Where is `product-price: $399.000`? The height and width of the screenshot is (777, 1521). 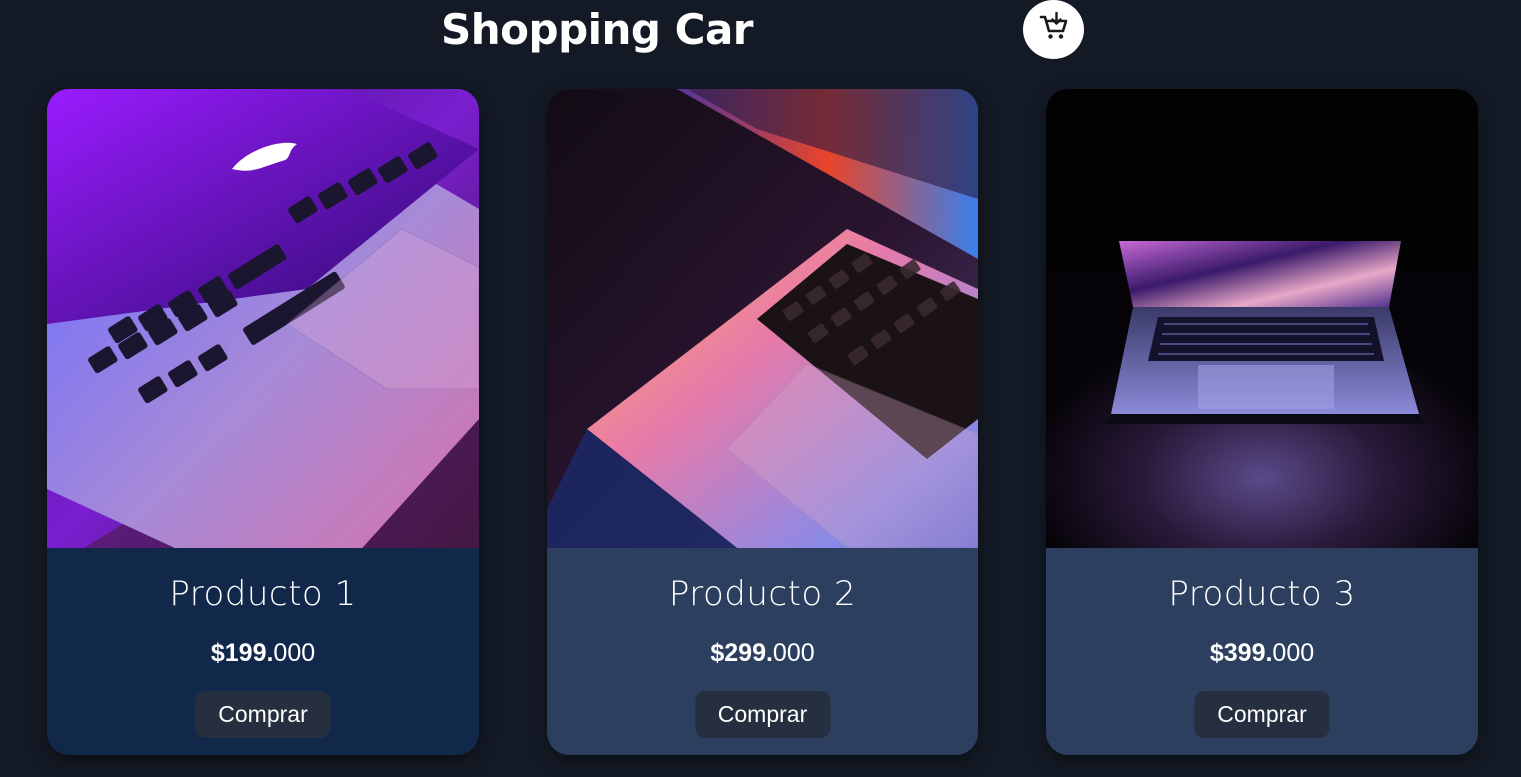
product-price: $399.000 is located at coordinates (1262, 653).